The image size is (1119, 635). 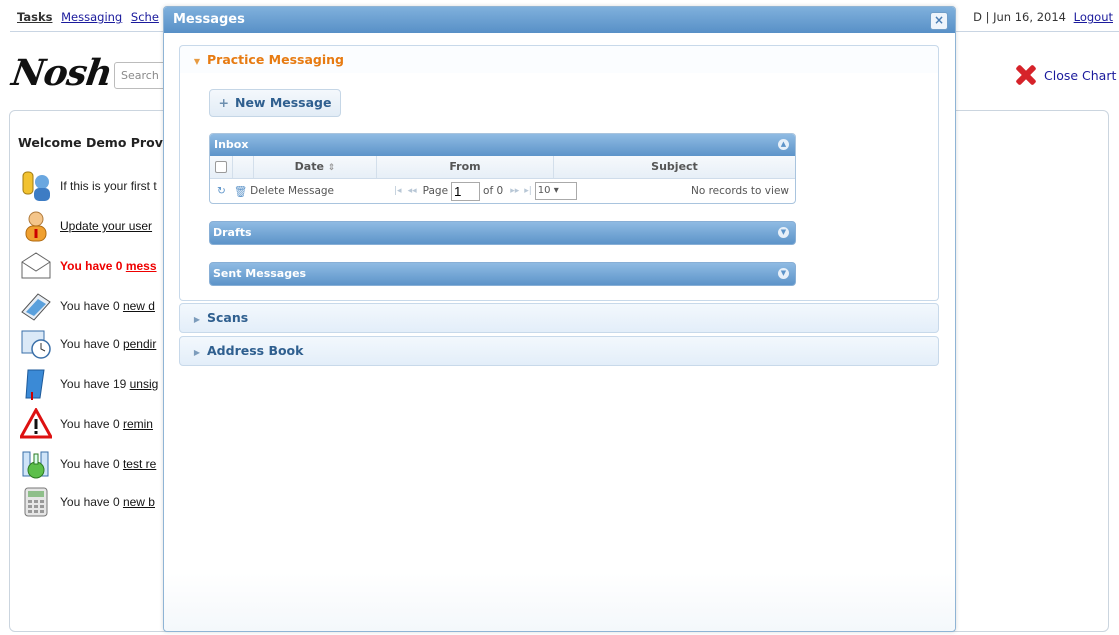 I want to click on welcome-item-unsigned: You have 19 unsig, so click(x=89, y=384).